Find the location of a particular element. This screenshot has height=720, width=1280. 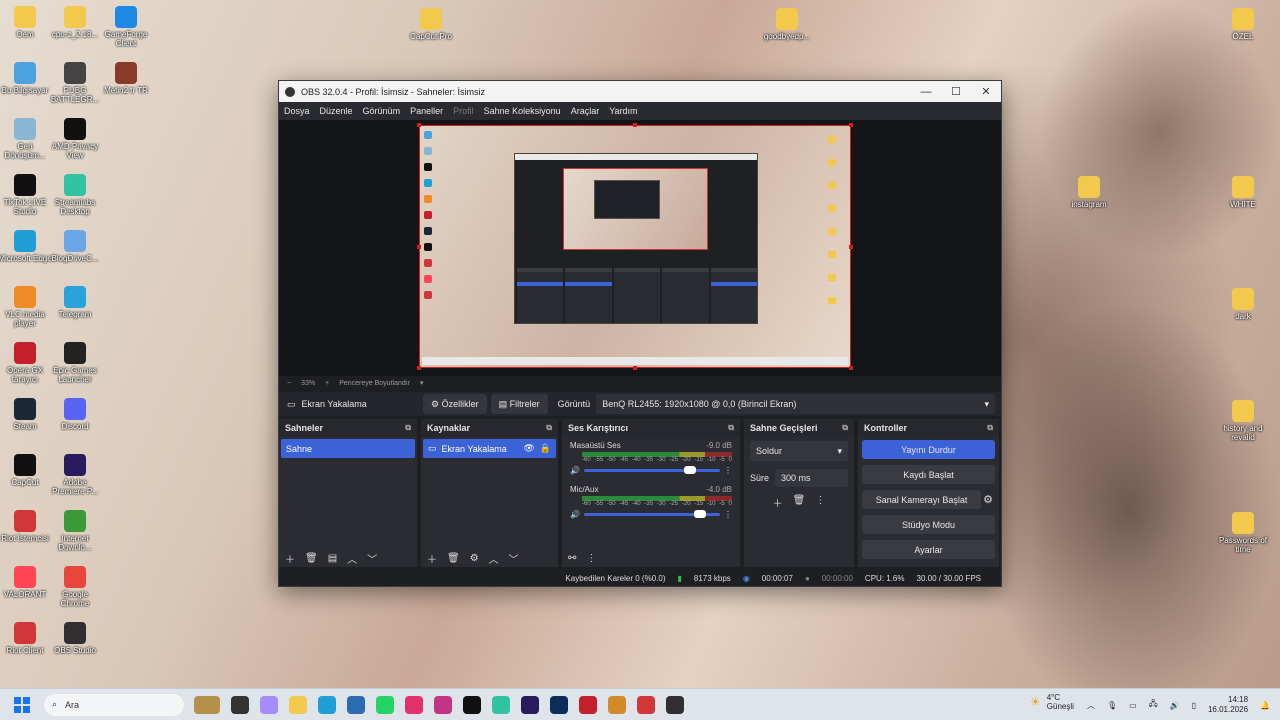

copilot-icon is located at coordinates (269, 704).